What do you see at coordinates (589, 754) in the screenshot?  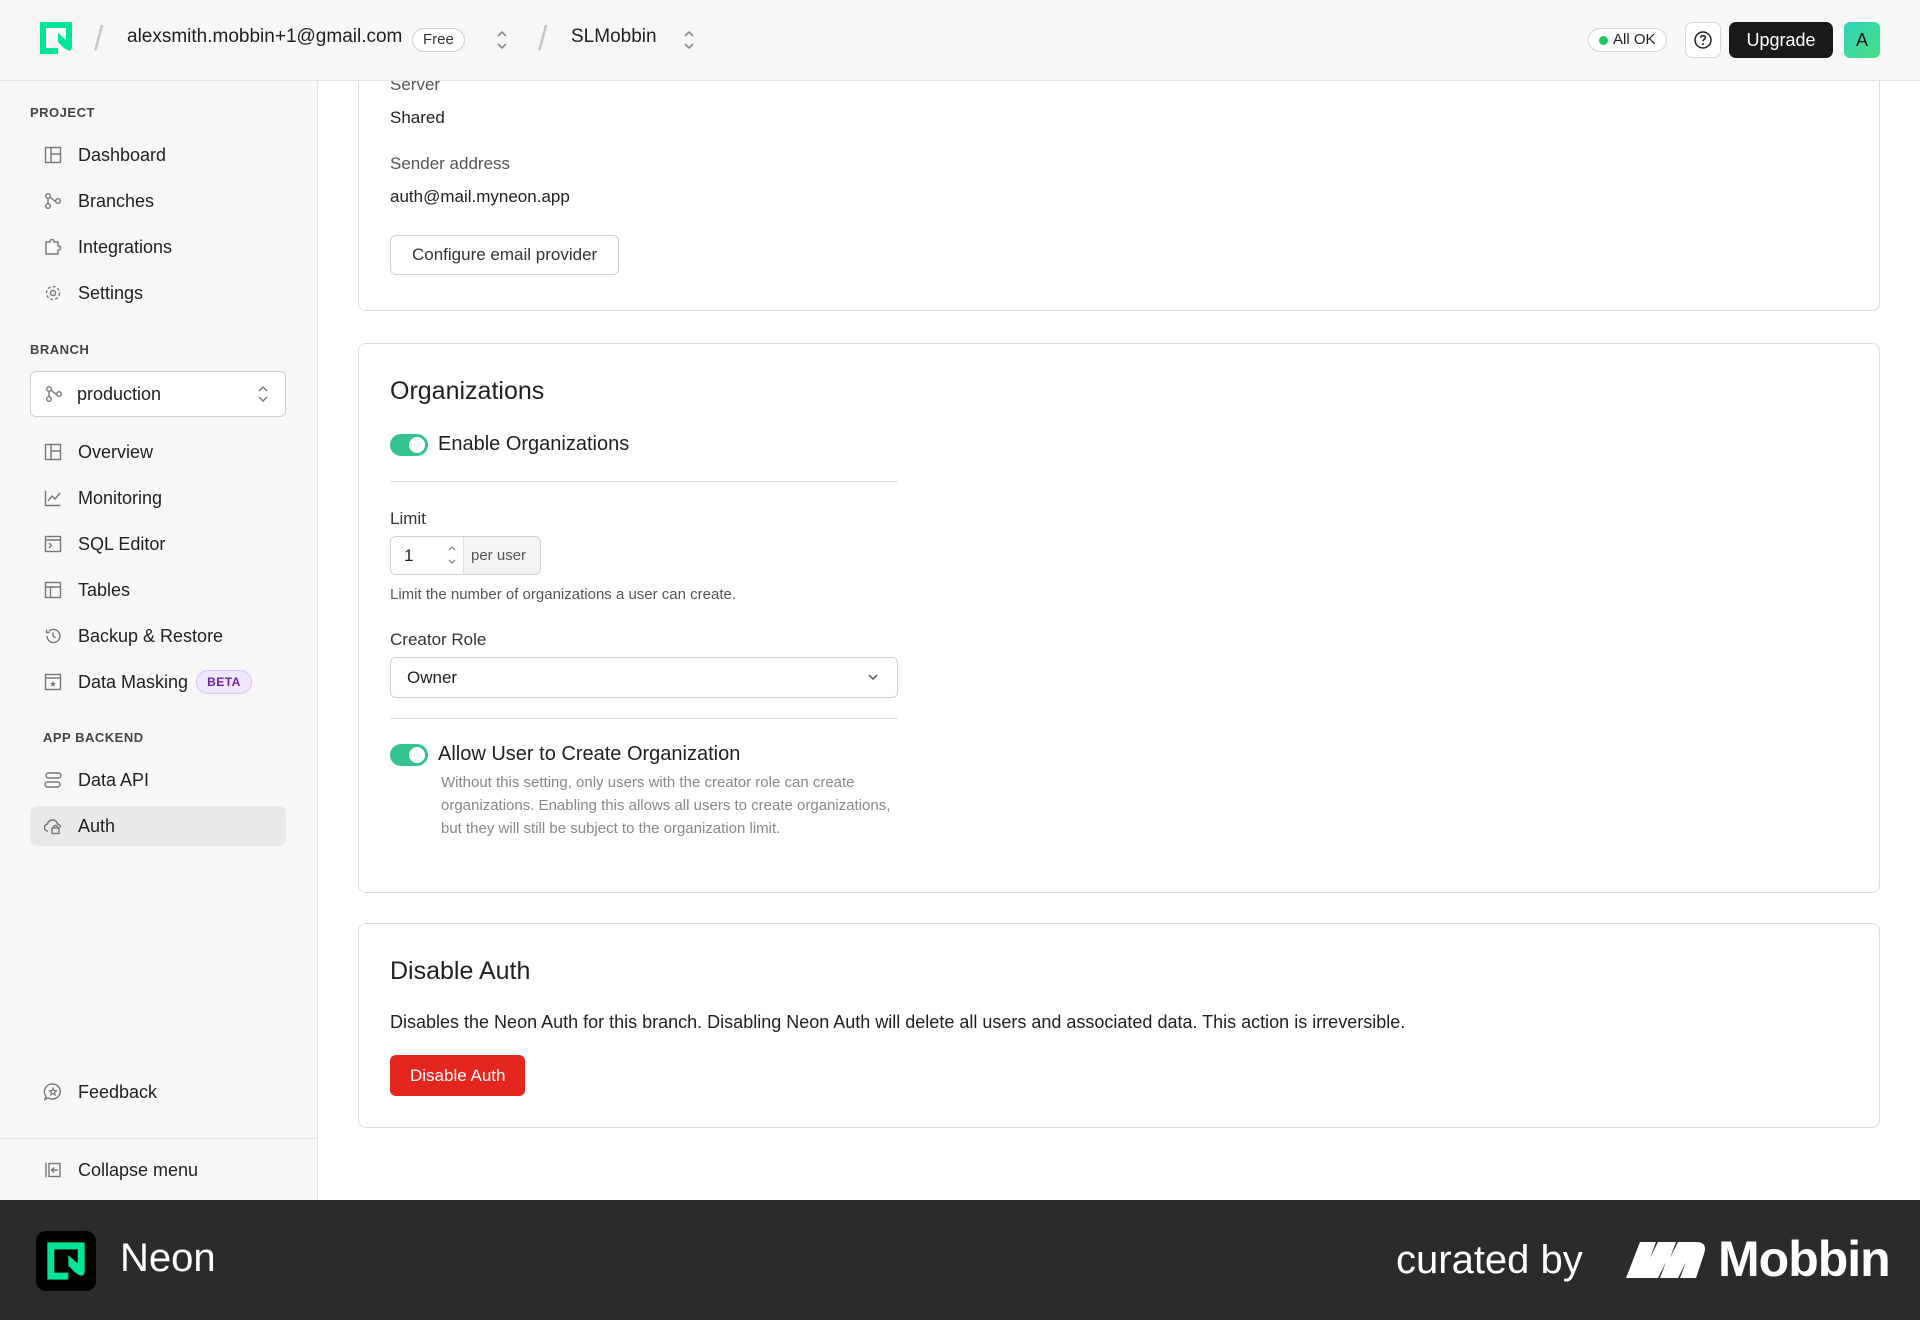 I see `allow-user-create-organization-label: Allow User to Create Organization` at bounding box center [589, 754].